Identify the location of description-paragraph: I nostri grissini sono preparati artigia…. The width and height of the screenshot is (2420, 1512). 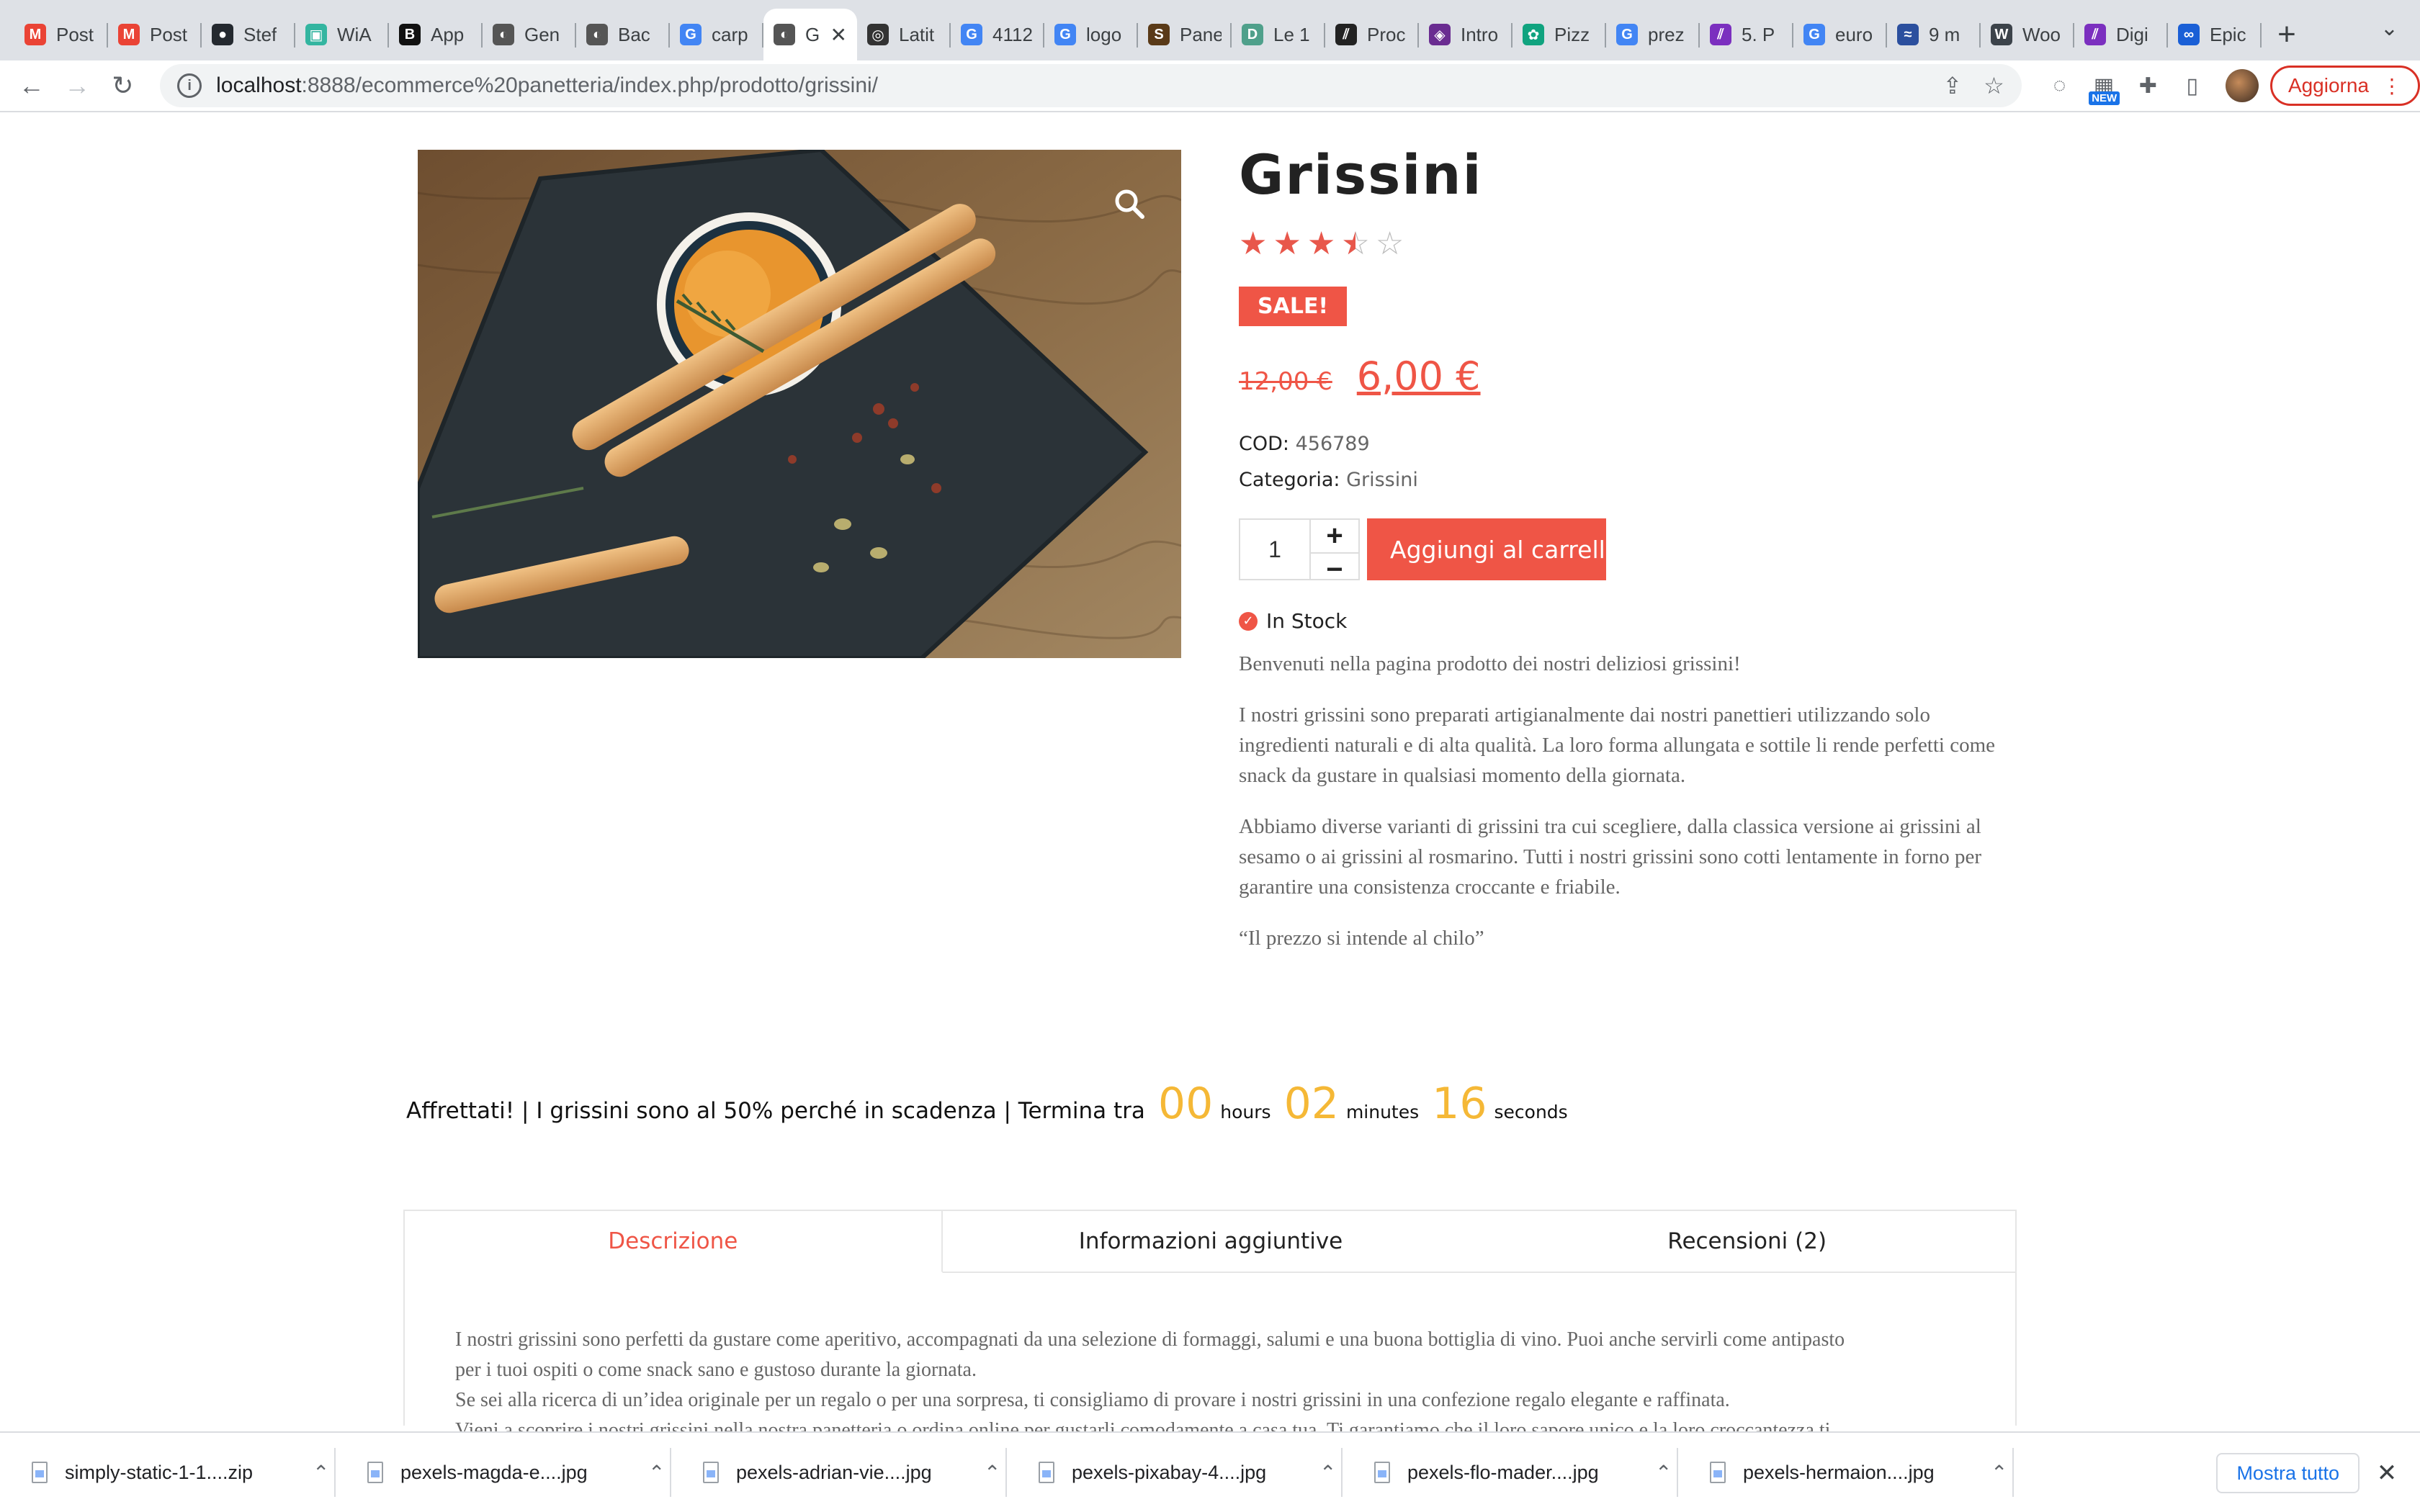
(1617, 745).